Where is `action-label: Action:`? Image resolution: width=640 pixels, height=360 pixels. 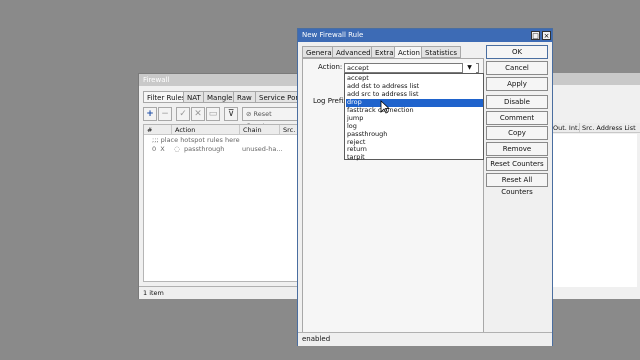 action-label: Action: is located at coordinates (330, 67).